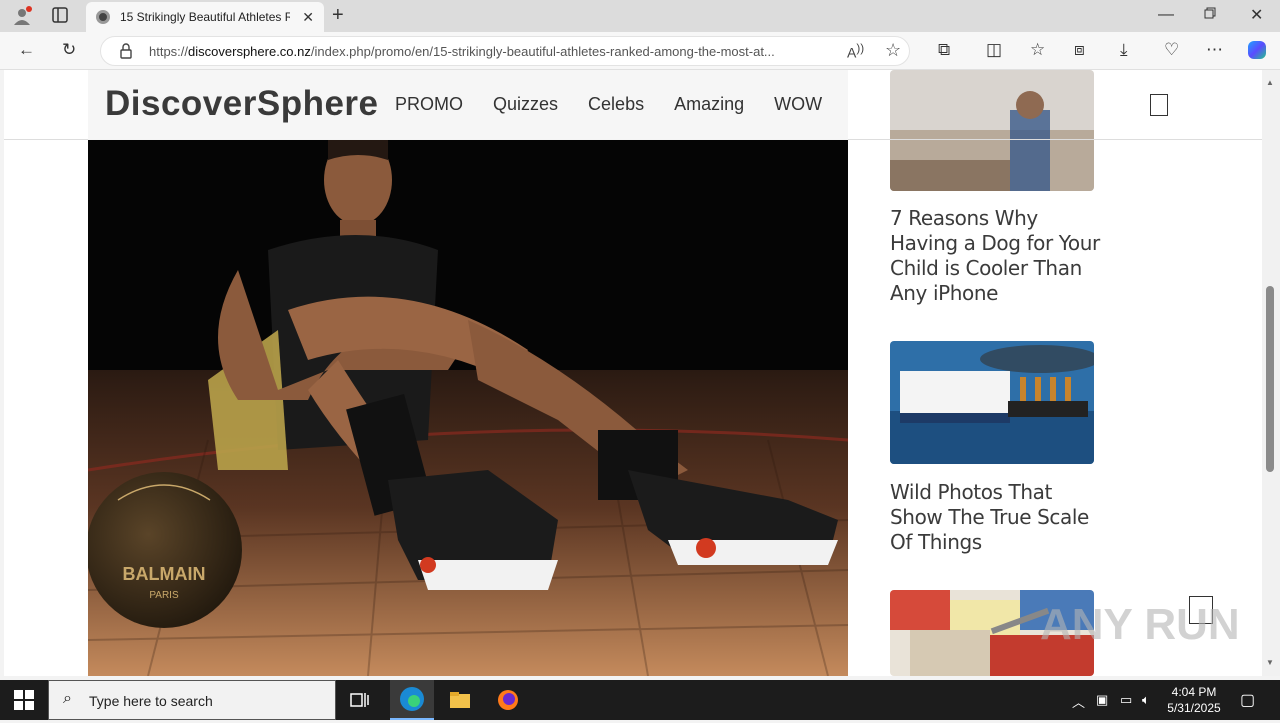 This screenshot has width=1280, height=723. What do you see at coordinates (164, 595) in the screenshot?
I see `svg-text: PARIS` at bounding box center [164, 595].